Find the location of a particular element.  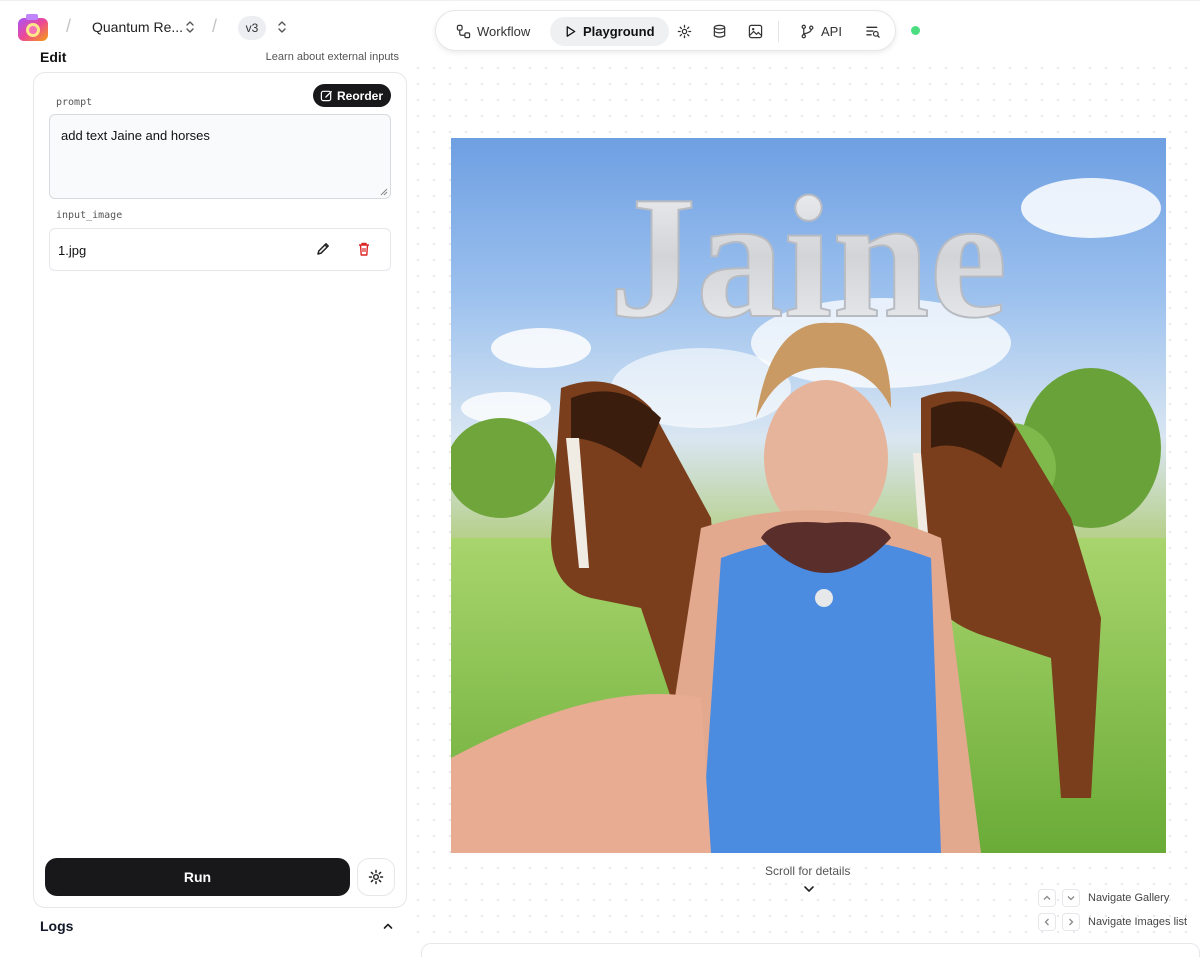

input-image-label: input_image is located at coordinates (89, 215).